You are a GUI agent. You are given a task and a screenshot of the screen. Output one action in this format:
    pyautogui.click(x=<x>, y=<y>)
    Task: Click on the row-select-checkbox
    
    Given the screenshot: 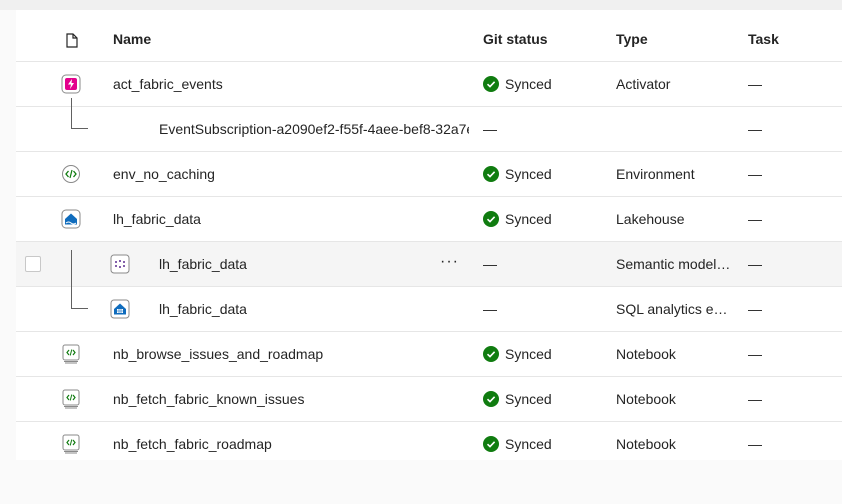 What is the action you would take?
    pyautogui.click(x=33, y=264)
    